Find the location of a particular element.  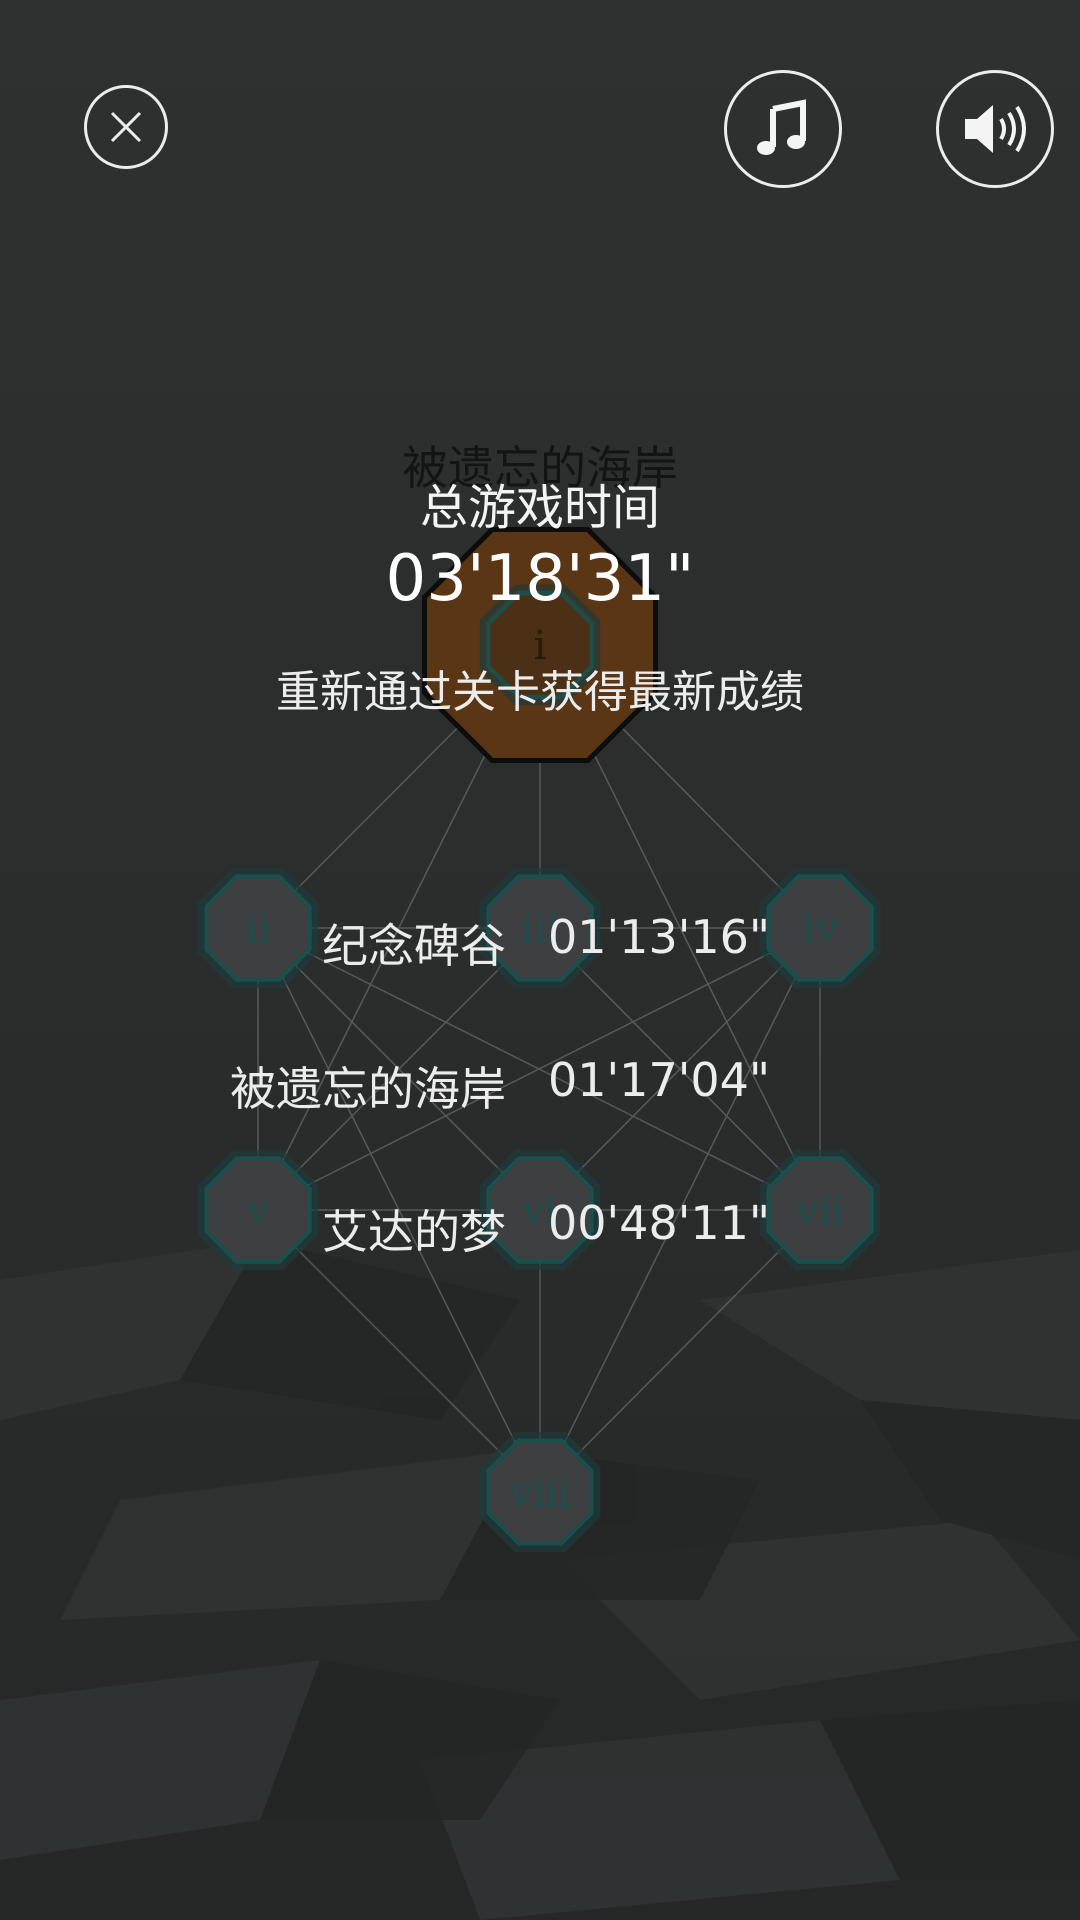

record-name: 艾达的梦 is located at coordinates (414, 1232).